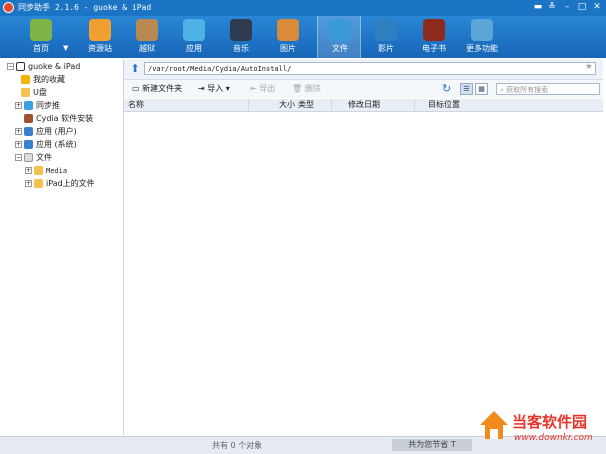  What do you see at coordinates (340, 48) in the screenshot?
I see `toolbar-label: 文件` at bounding box center [340, 48].